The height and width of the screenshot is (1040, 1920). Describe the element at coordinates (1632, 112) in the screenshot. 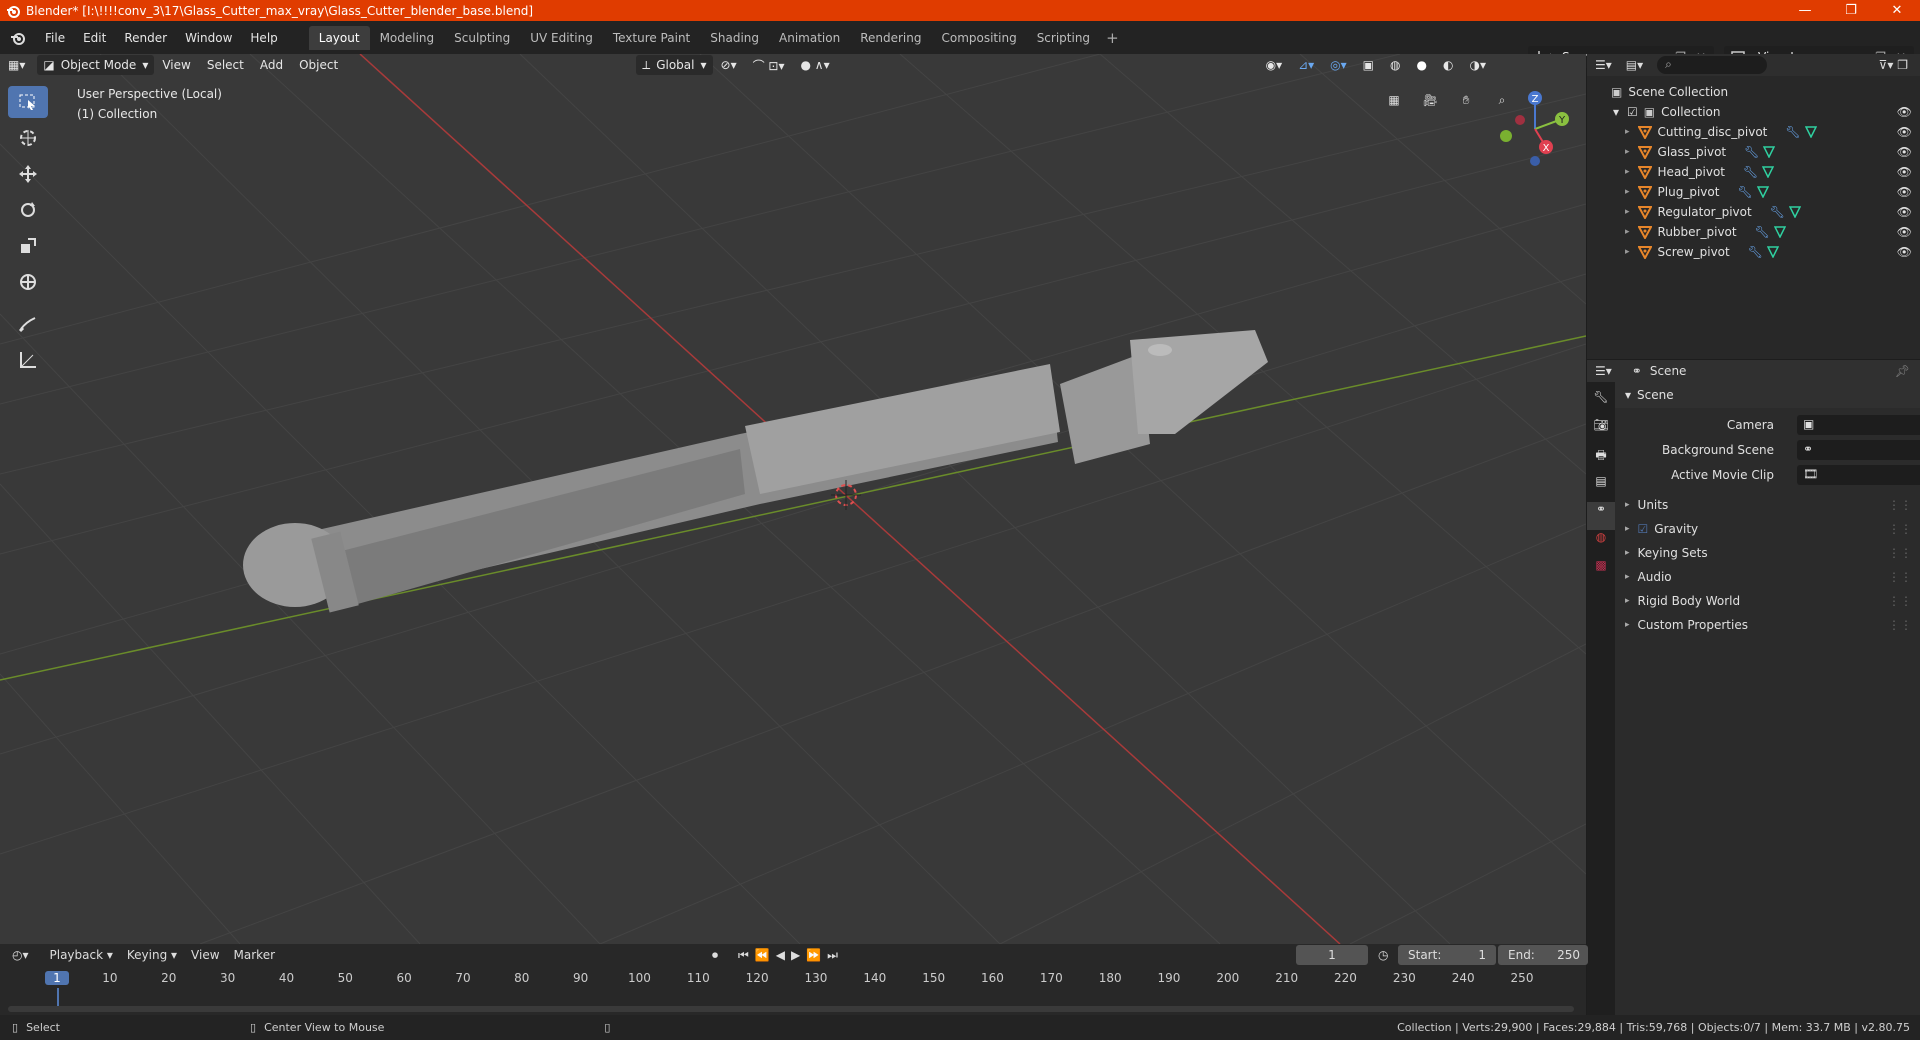

I see `checkbox-icon: ☑` at that location.